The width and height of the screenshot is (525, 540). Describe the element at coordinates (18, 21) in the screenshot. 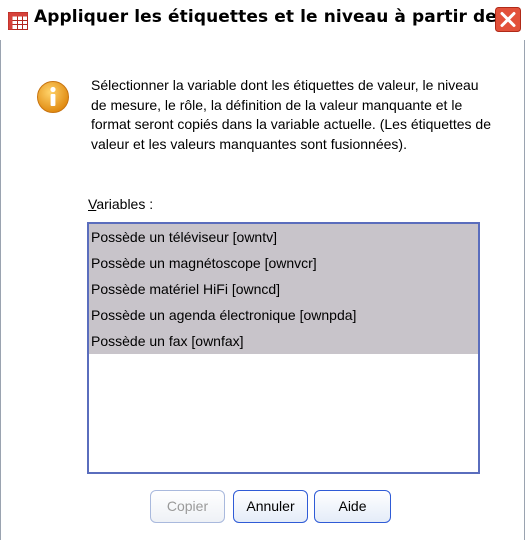

I see `data-grid-icon` at that location.